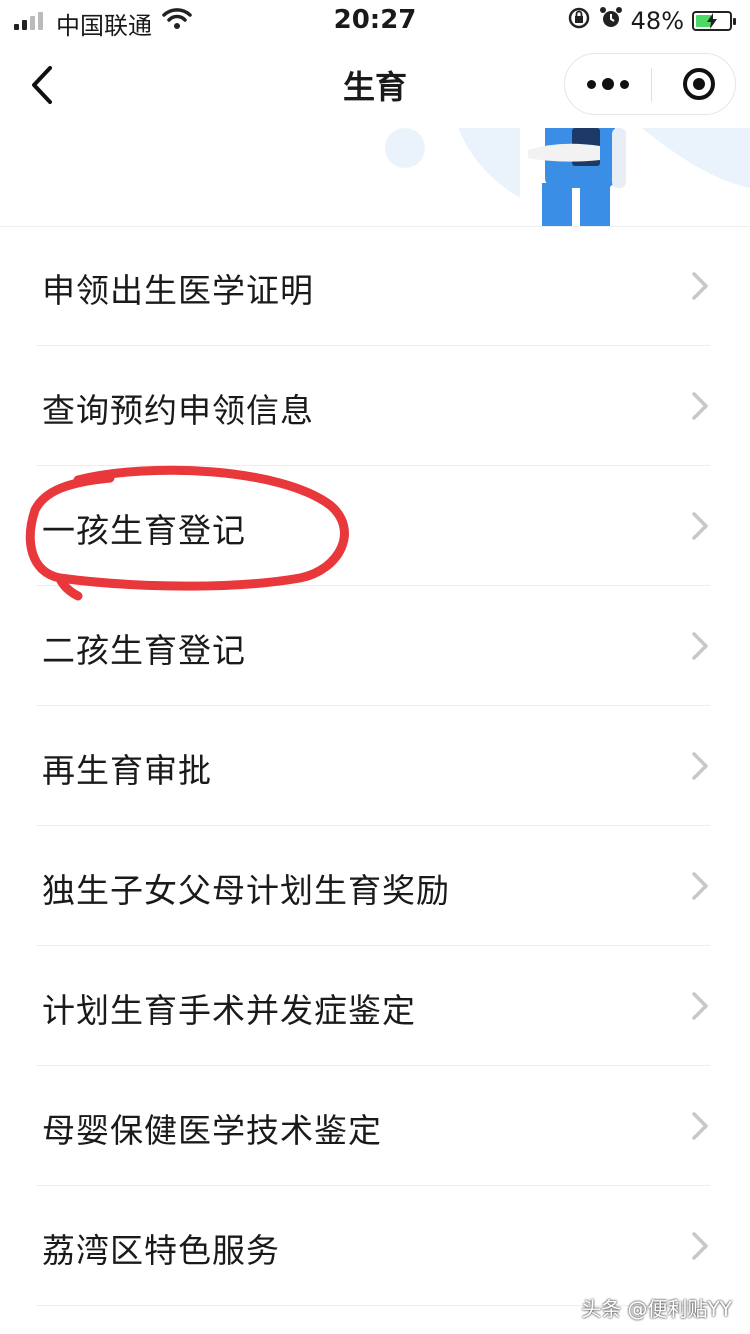 The width and height of the screenshot is (750, 1334). I want to click on list-item: 二孩生育登记, so click(375, 646).